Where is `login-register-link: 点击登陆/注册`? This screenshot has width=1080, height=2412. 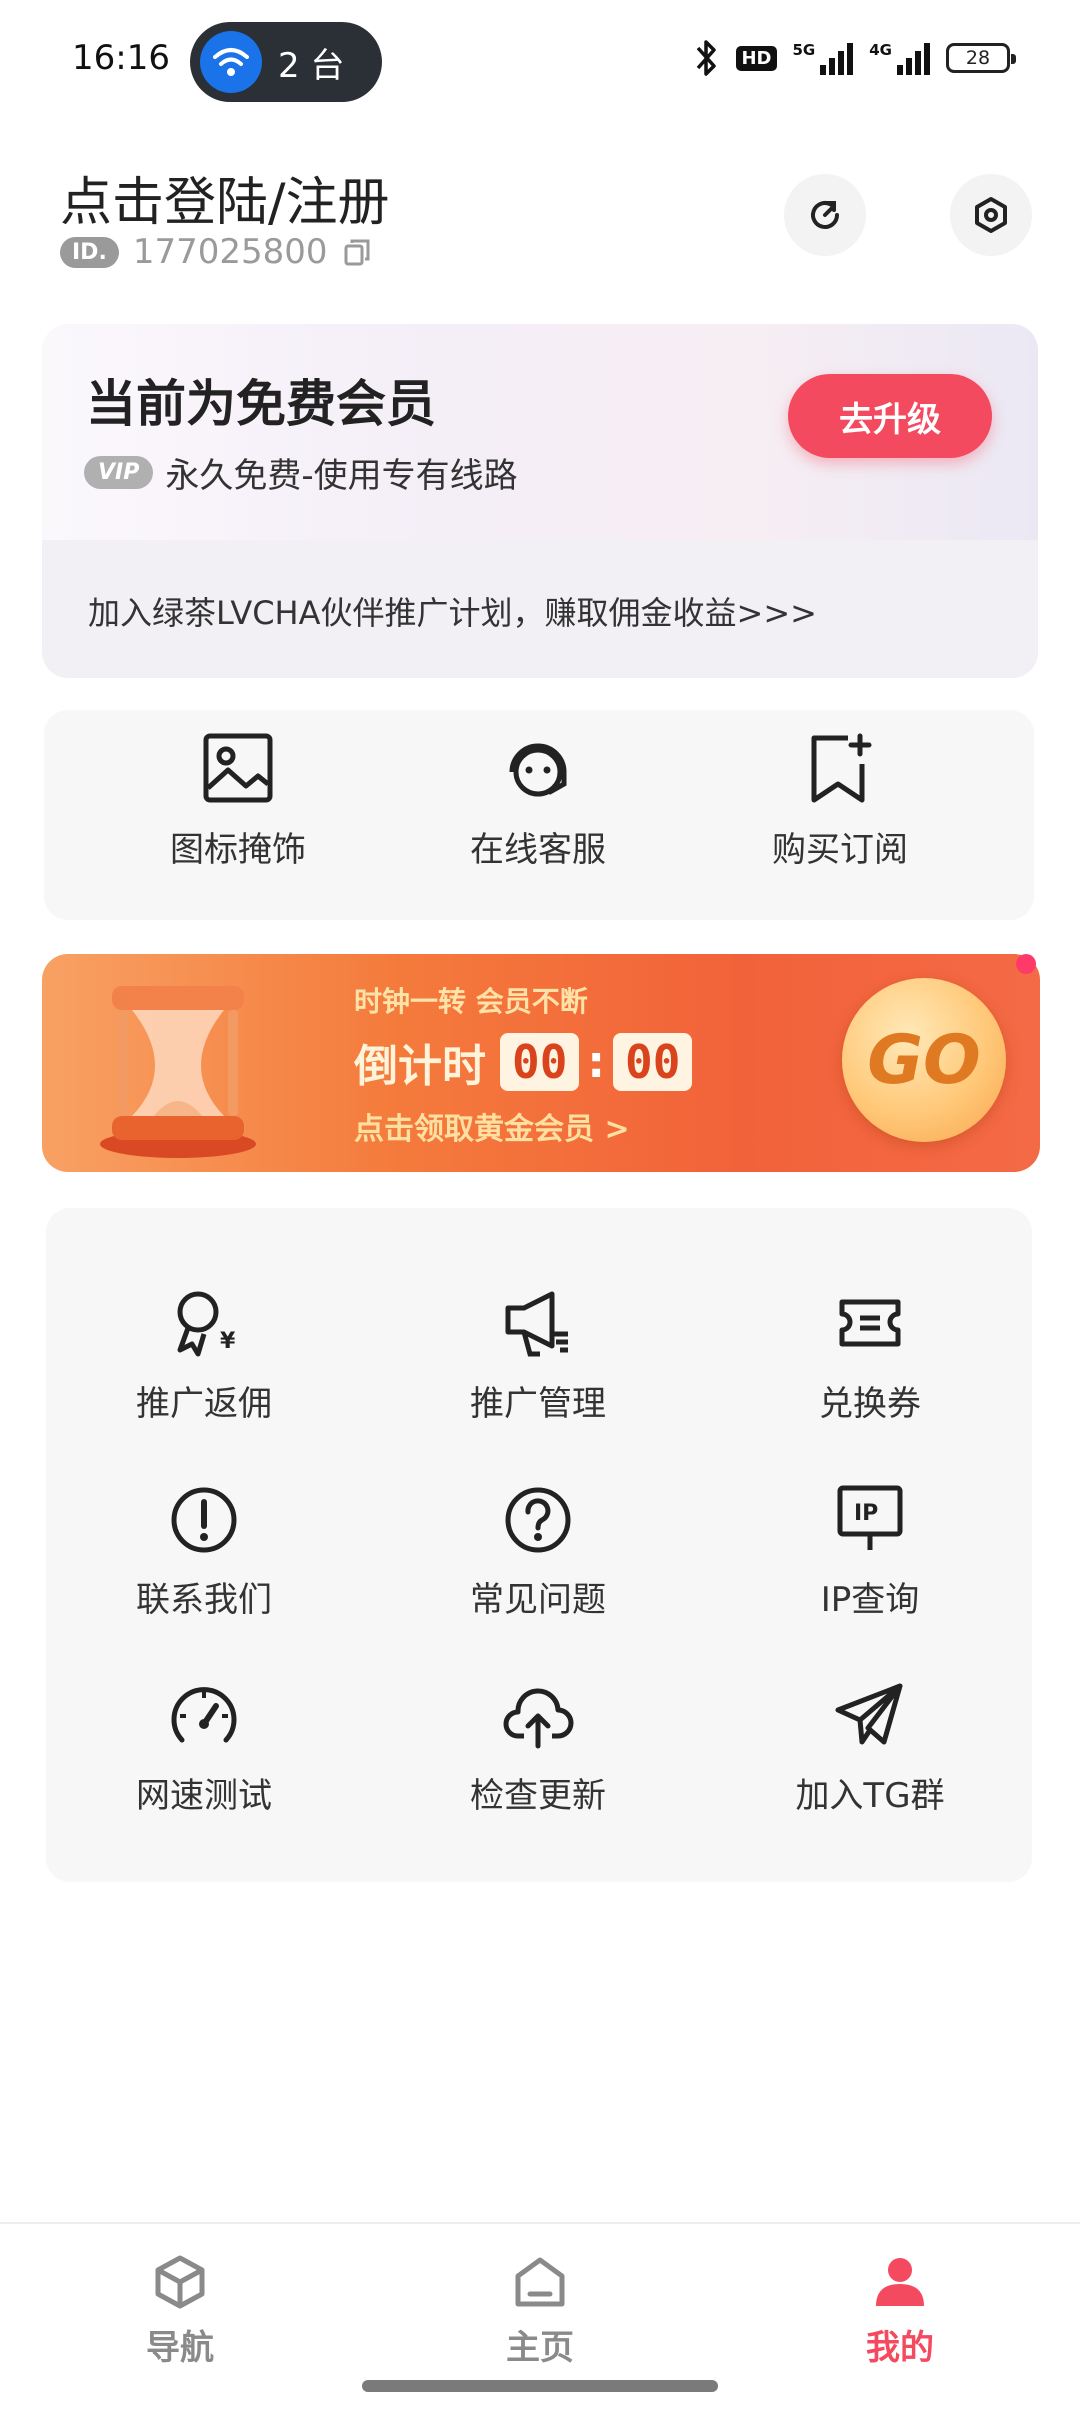 login-register-link: 点击登陆/注册 is located at coordinates (225, 197).